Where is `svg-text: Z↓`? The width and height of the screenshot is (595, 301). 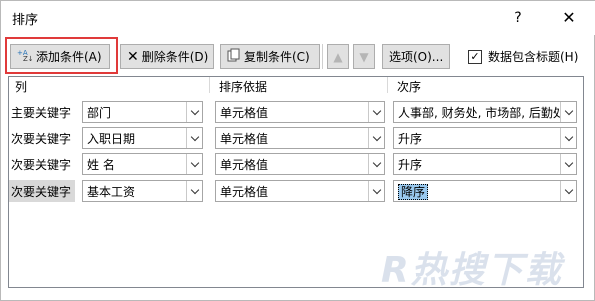
svg-text: Z↓ is located at coordinates (28, 58).